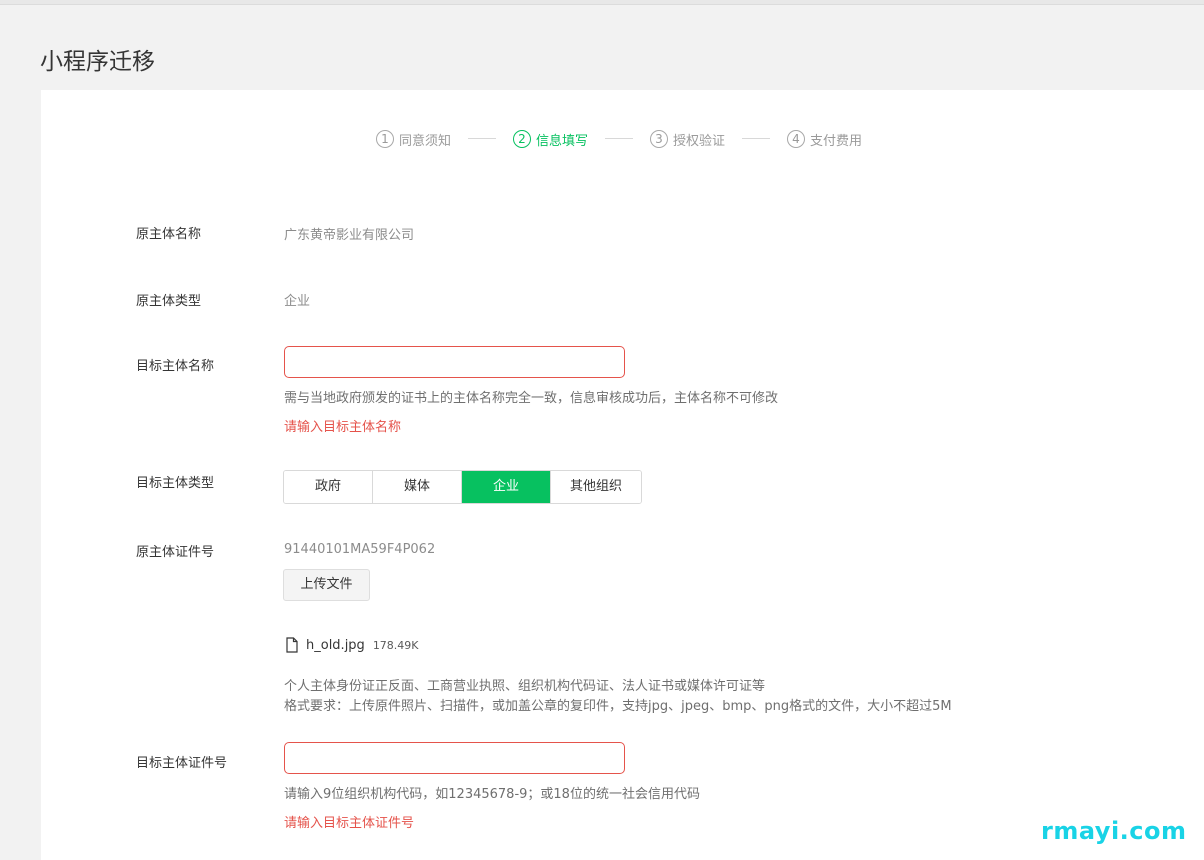 The width and height of the screenshot is (1204, 860). I want to click on step-indicator: 1 同意须知 2 信息填写 3 授权验证 4 支付费用, so click(602, 139).